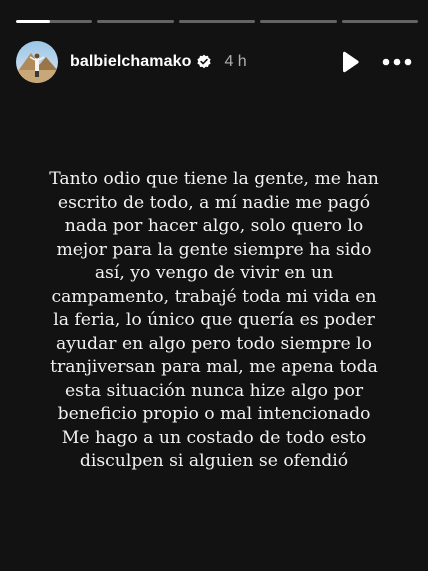 This screenshot has width=428, height=571. Describe the element at coordinates (204, 62) in the screenshot. I see `verified-badge-icon` at that location.